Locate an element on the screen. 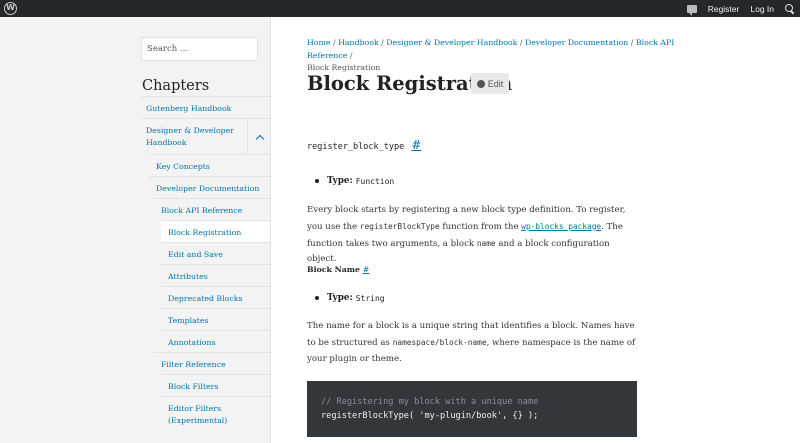 This screenshot has width=800, height=443. function-heading: register_block_type # is located at coordinates (364, 145).